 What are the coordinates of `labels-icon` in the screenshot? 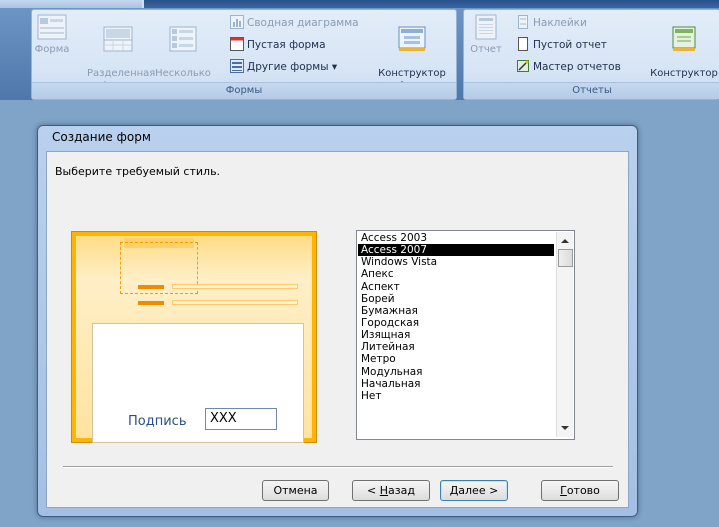 It's located at (523, 22).